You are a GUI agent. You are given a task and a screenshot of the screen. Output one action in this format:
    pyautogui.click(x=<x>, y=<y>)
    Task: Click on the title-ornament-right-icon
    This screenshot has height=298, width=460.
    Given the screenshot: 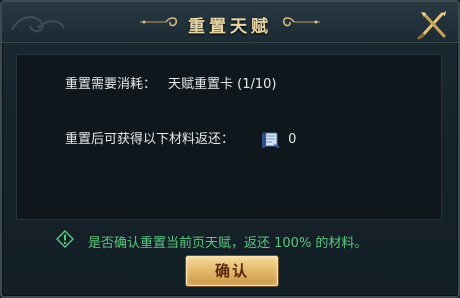 What is the action you would take?
    pyautogui.click(x=301, y=22)
    